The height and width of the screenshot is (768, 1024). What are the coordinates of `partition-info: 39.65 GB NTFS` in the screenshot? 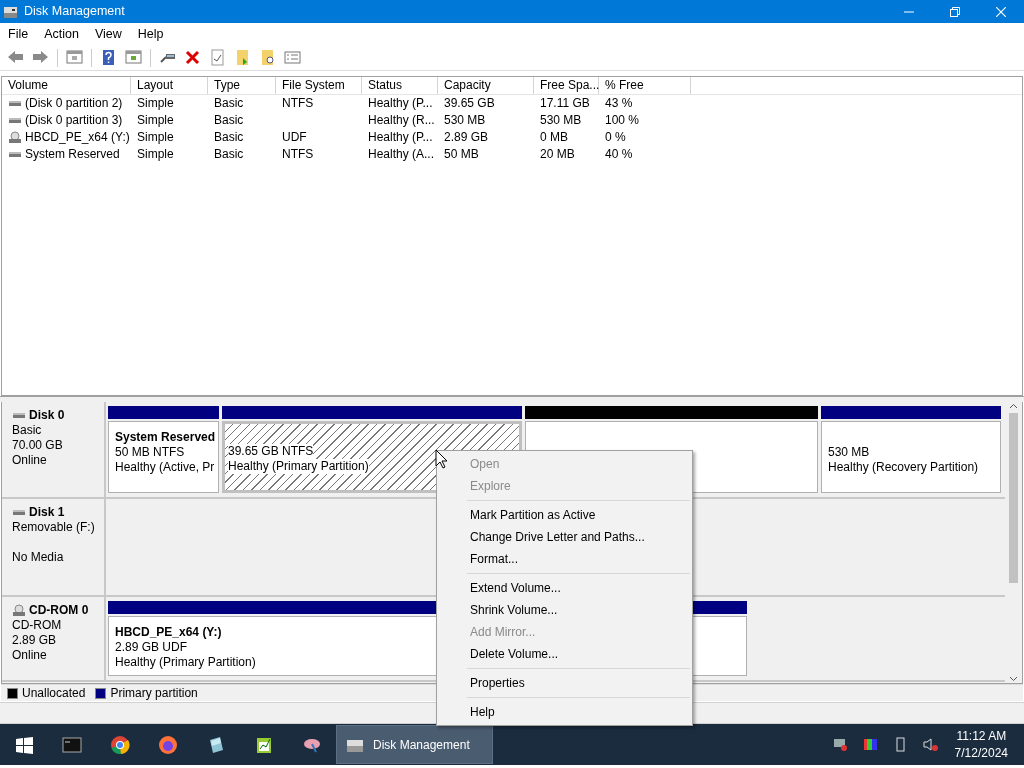 It's located at (271, 451).